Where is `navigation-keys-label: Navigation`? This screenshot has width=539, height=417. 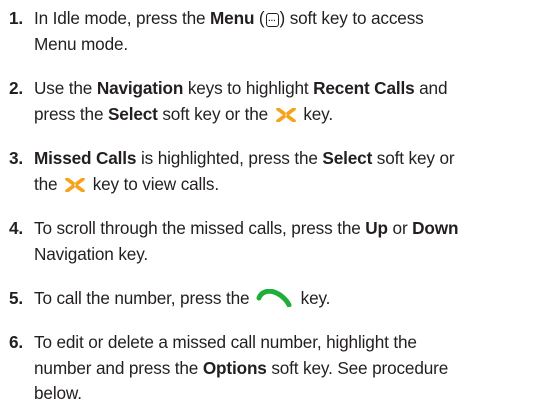
navigation-keys-label: Navigation is located at coordinates (140, 88).